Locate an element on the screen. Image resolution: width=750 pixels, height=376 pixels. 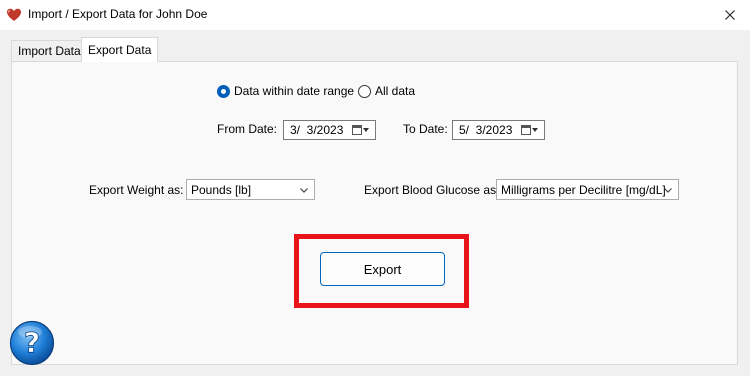
weight-label: Export Weight as: is located at coordinates (136, 190).